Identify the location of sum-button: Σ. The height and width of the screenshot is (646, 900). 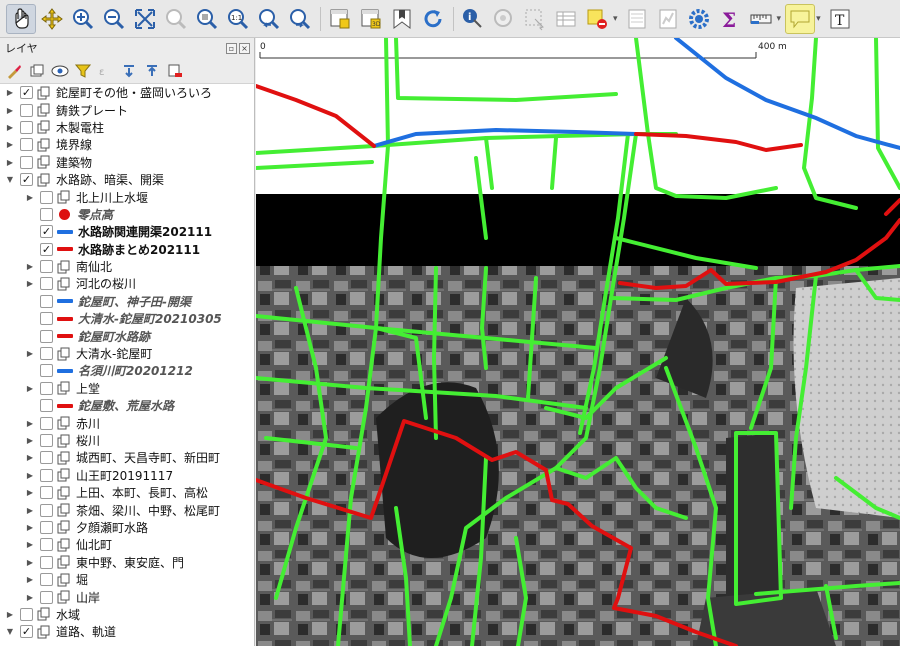
(730, 19).